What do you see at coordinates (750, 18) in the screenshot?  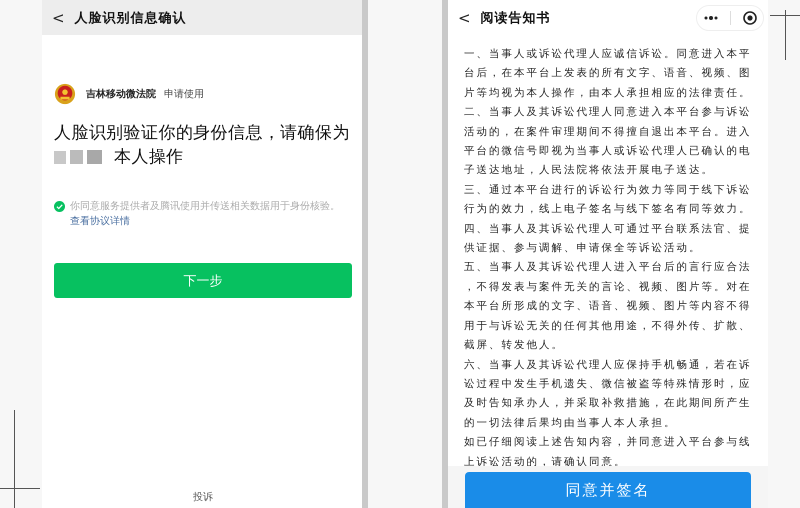 I see `close-icon` at bounding box center [750, 18].